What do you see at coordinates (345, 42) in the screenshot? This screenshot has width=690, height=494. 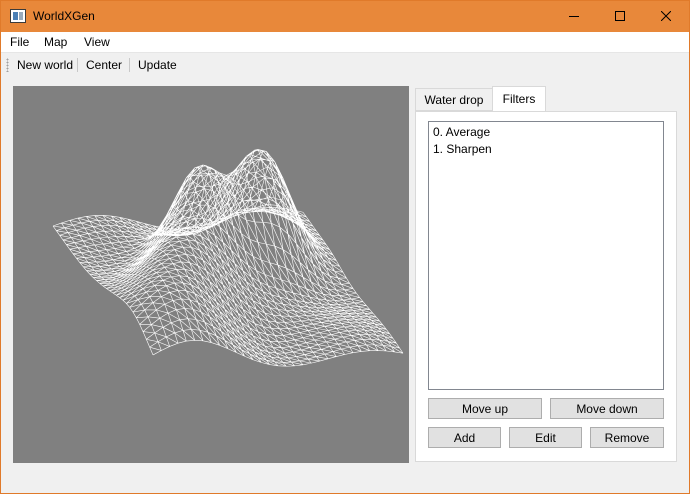 I see `menu-bar: File Map View` at bounding box center [345, 42].